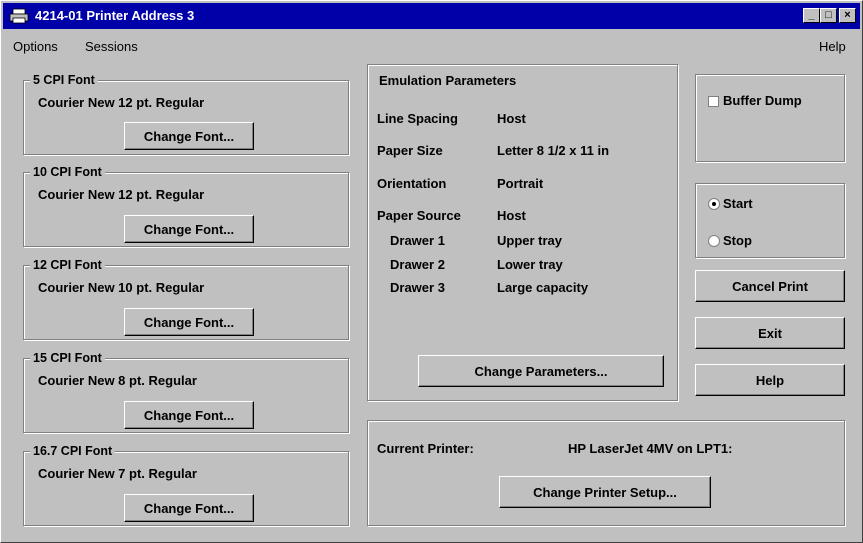  Describe the element at coordinates (737, 240) in the screenshot. I see `stop-label: Stop` at that location.